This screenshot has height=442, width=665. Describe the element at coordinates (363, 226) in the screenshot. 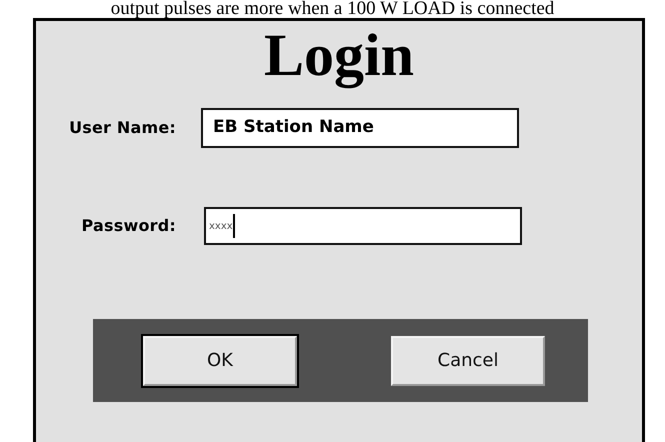

I see `password-field: xxxx` at that location.